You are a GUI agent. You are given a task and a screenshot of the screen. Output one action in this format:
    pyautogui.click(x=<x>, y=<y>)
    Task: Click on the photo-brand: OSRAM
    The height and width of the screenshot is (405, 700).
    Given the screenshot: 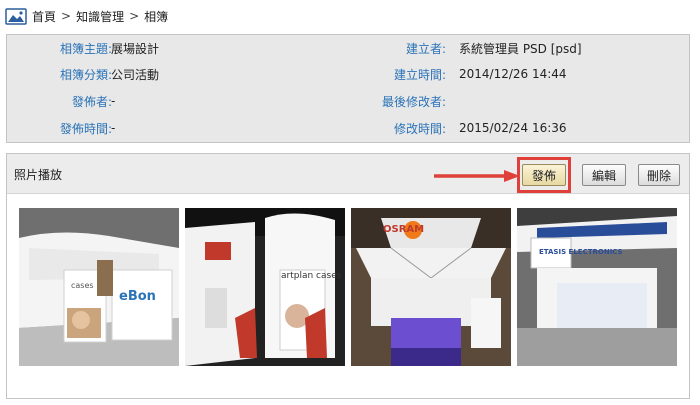 What is the action you would take?
    pyautogui.click(x=403, y=229)
    